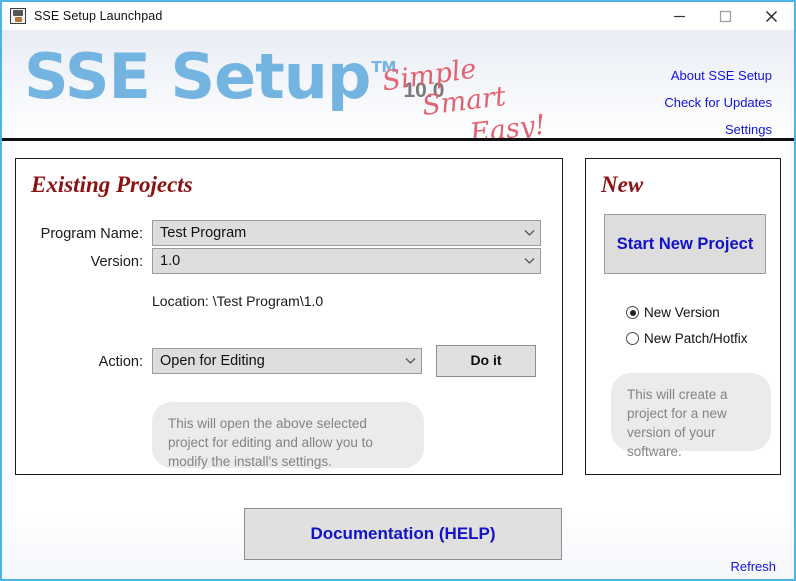  I want to click on maximize-icon, so click(725, 16).